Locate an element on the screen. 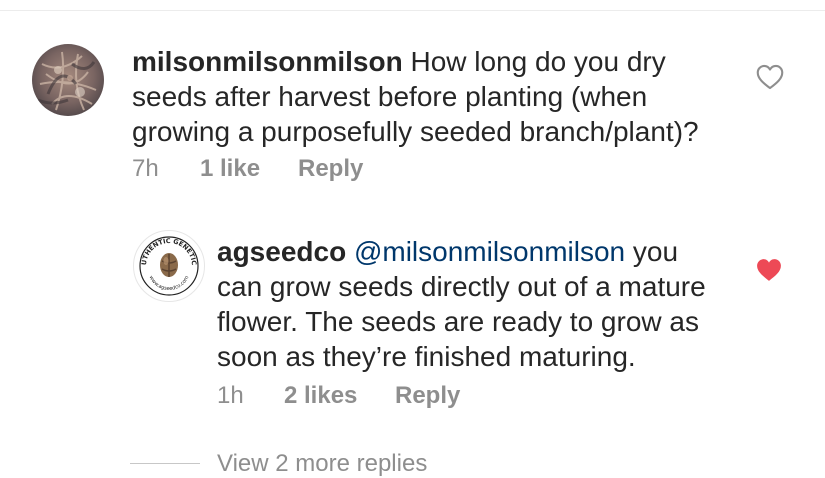  comment-meta: 7h 1 like Reply is located at coordinates (332, 170).